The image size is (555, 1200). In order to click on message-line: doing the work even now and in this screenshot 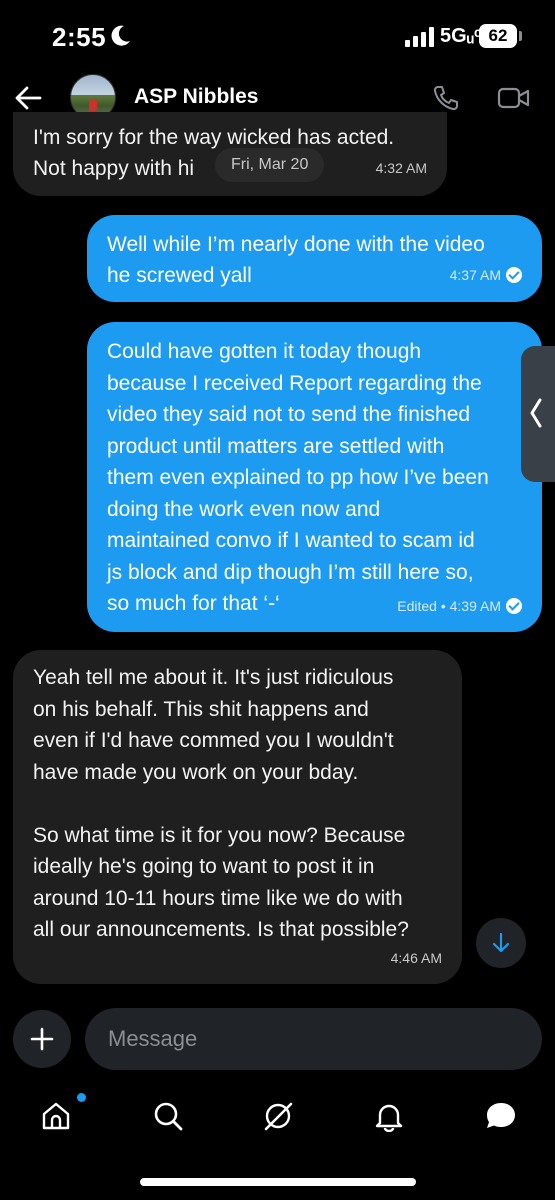, I will do `click(244, 509)`.